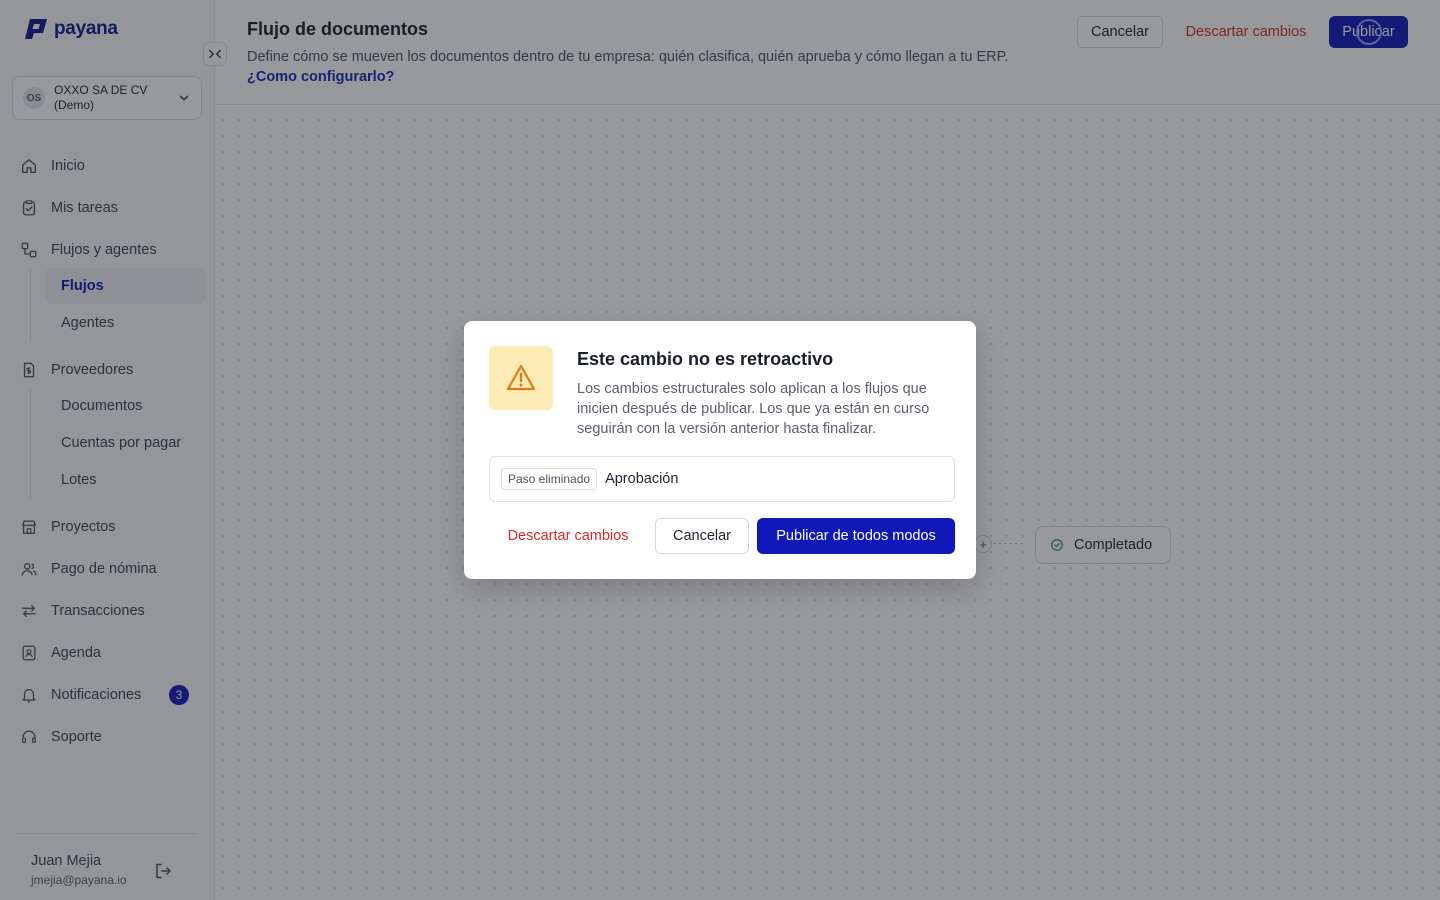 The width and height of the screenshot is (1440, 900). What do you see at coordinates (705, 359) in the screenshot?
I see `dialog-title: Este cambio no es retroactivo` at bounding box center [705, 359].